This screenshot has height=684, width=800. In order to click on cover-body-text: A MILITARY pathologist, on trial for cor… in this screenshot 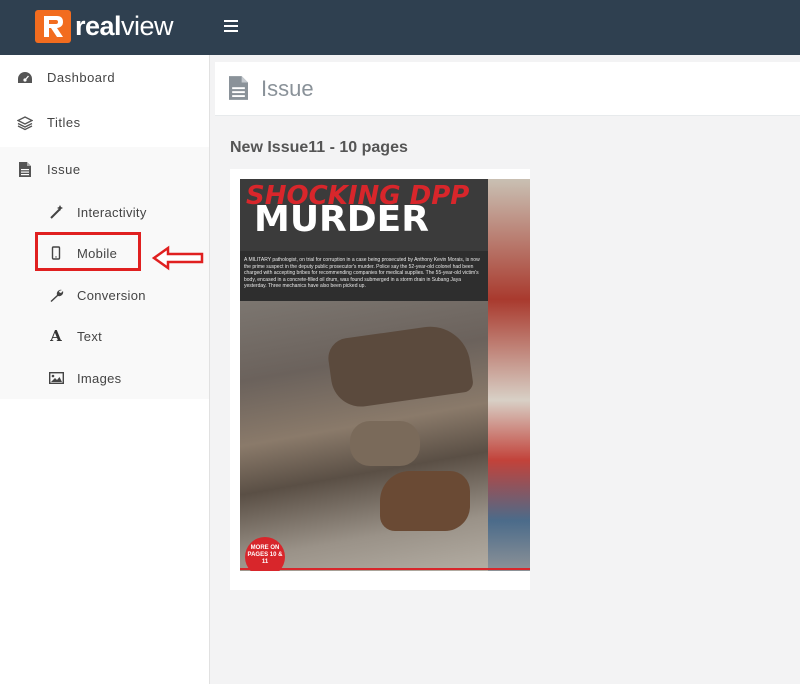, I will do `click(364, 276)`.